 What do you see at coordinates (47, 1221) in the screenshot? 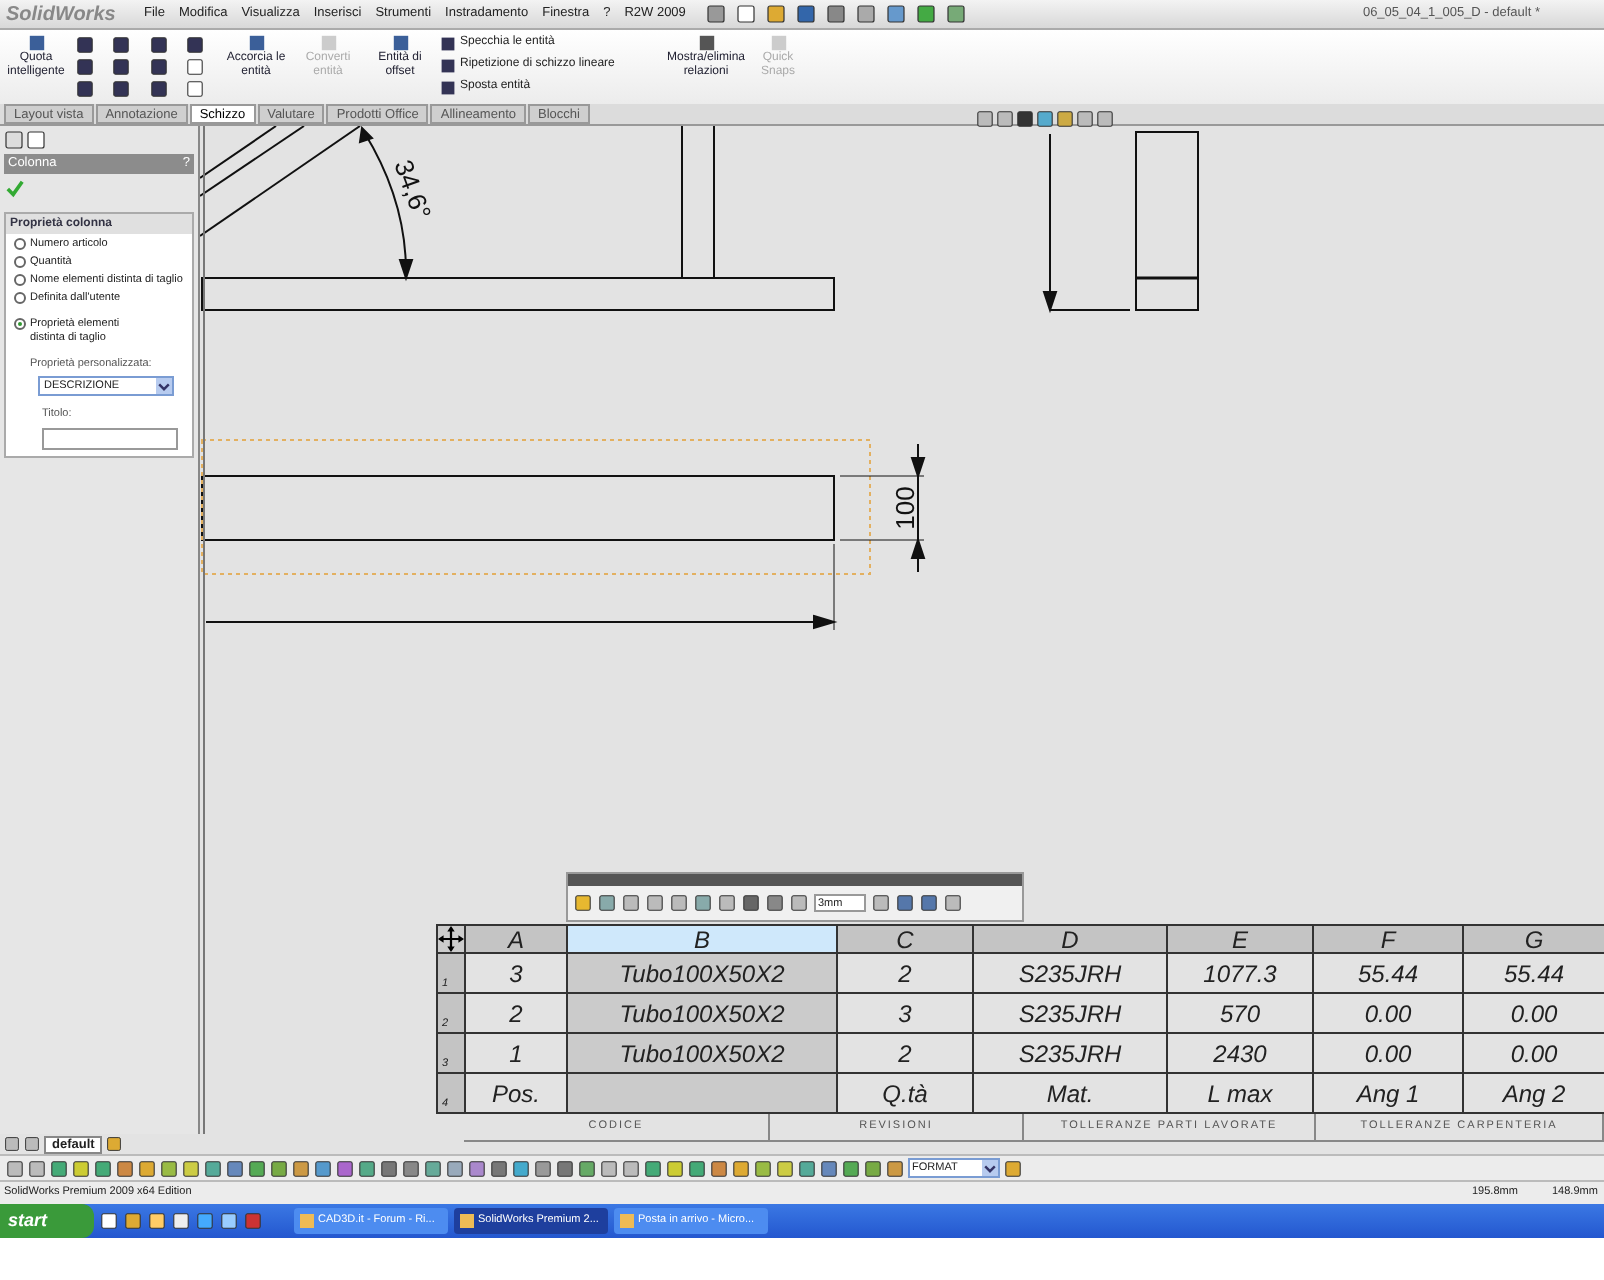
I see `start-button: start` at bounding box center [47, 1221].